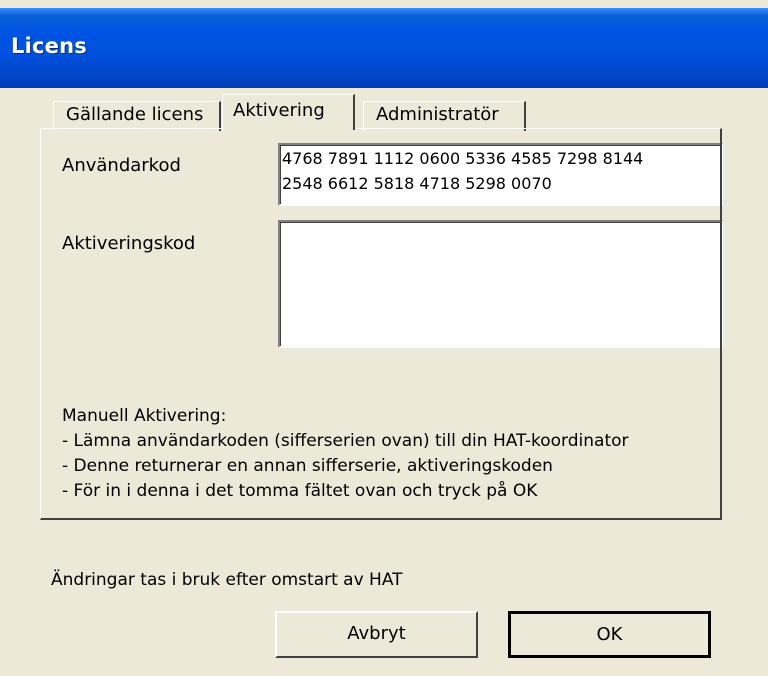  I want to click on ok-button: OK, so click(609, 634).